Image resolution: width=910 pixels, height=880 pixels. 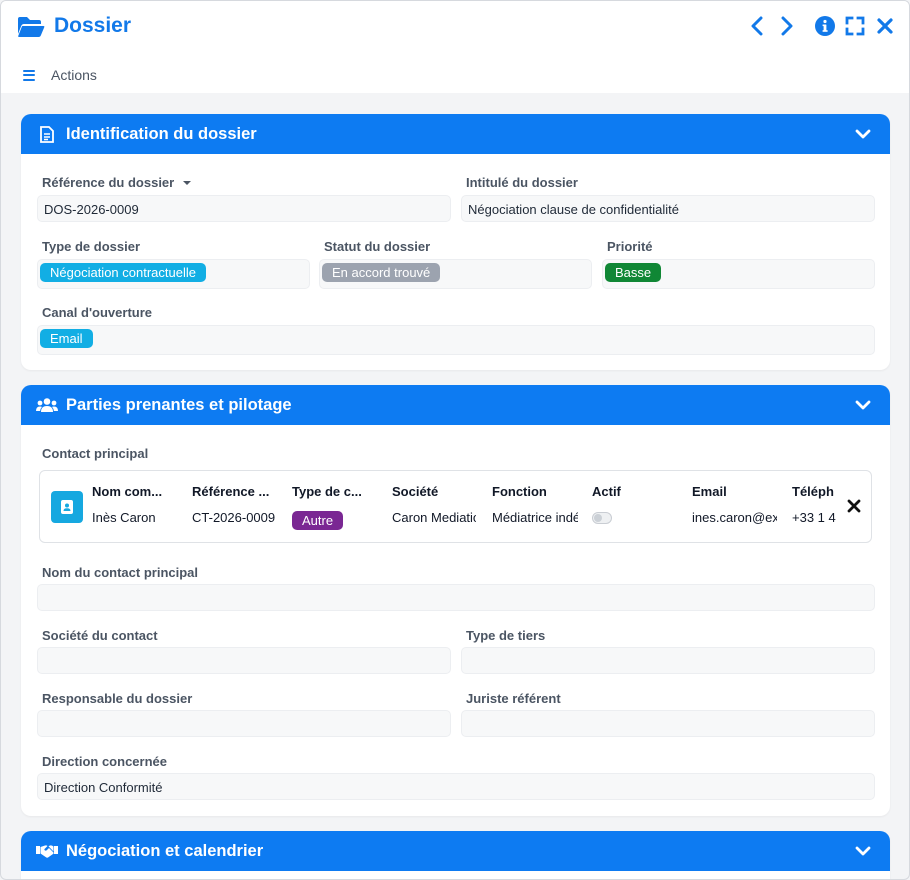 I want to click on close-button, so click(x=885, y=26).